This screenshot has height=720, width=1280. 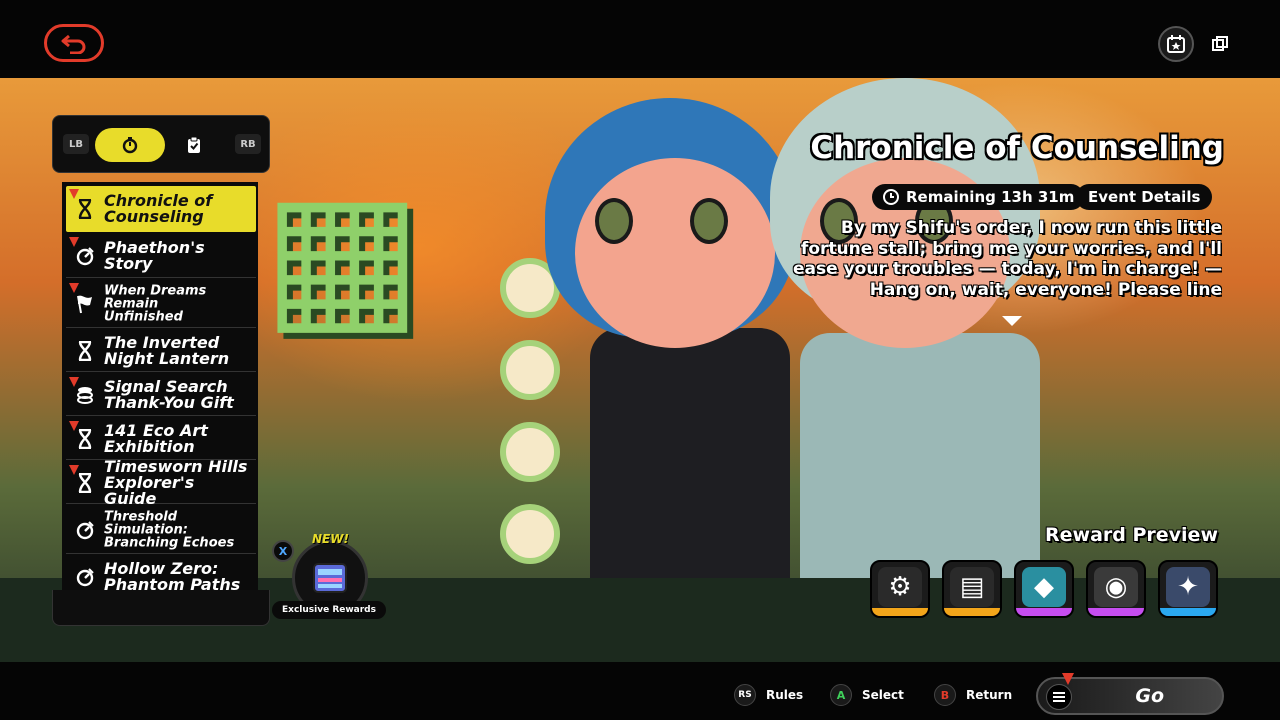 I want to click on remaining-time-text: Remaining 13h 31m, so click(x=990, y=197).